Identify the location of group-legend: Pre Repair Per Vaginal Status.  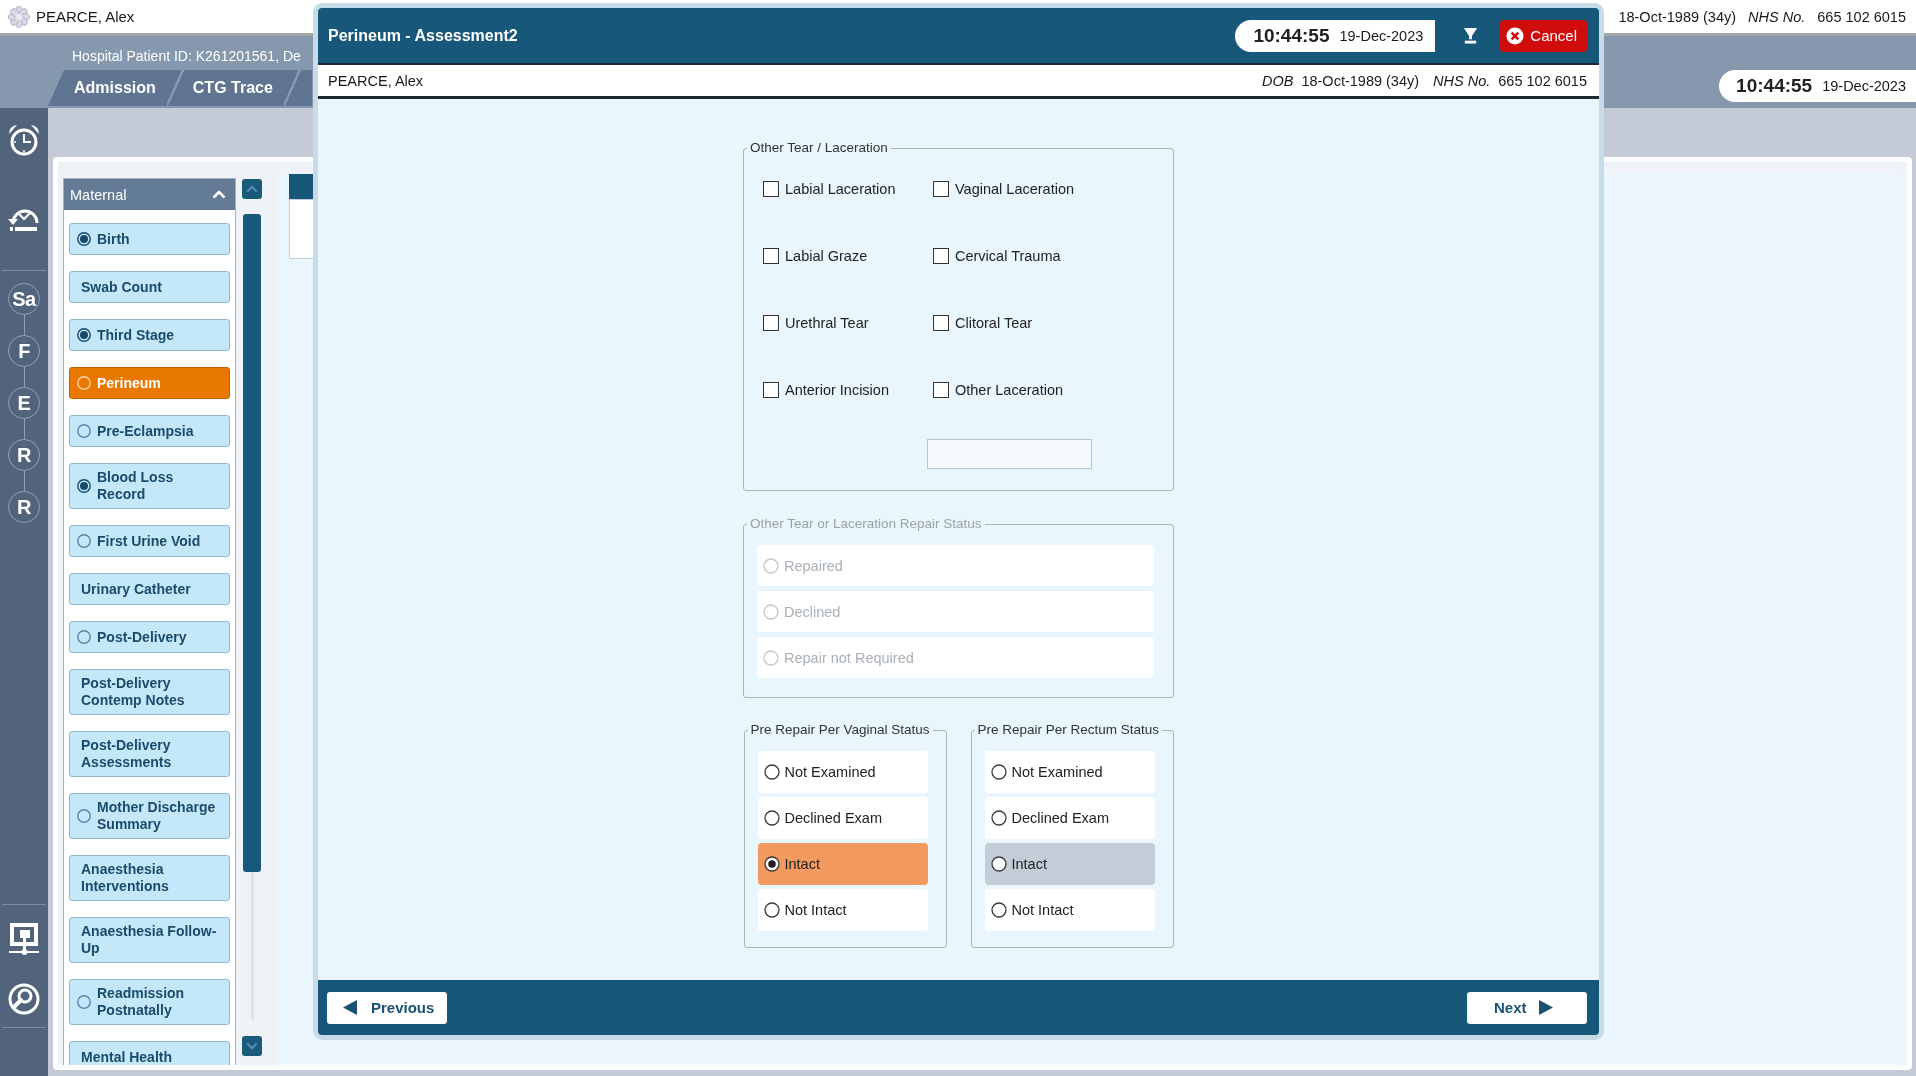
(840, 730).